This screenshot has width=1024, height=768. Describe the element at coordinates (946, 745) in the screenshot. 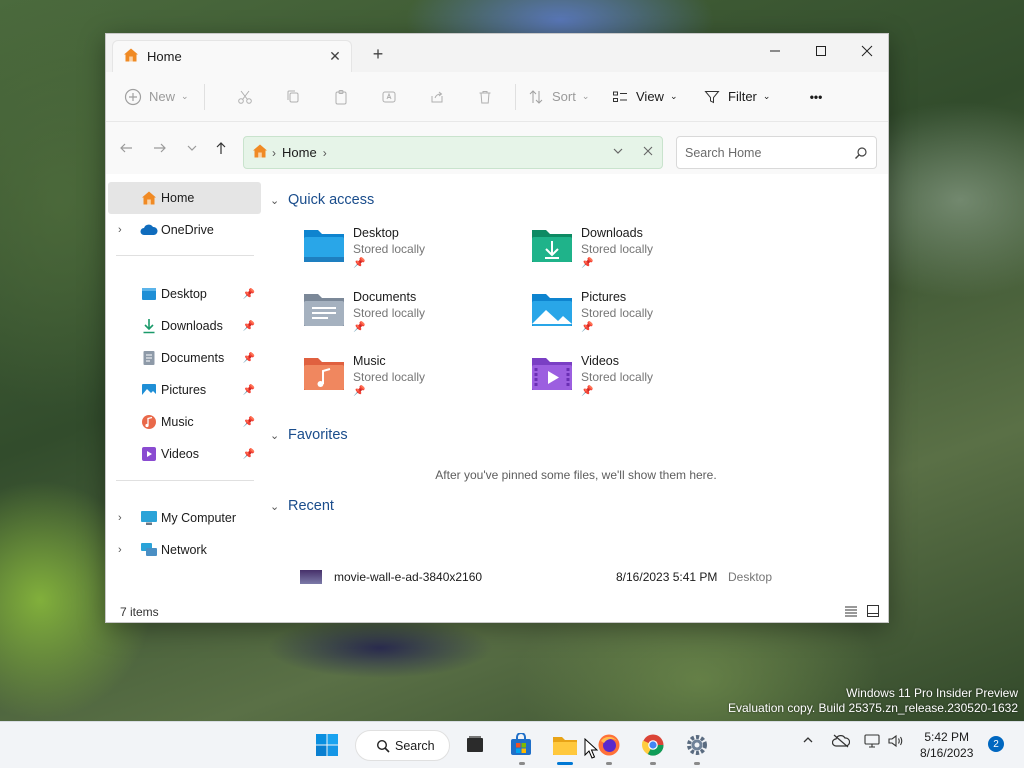

I see `taskbar-clock: 5:42 PM 8/16/2023` at that location.